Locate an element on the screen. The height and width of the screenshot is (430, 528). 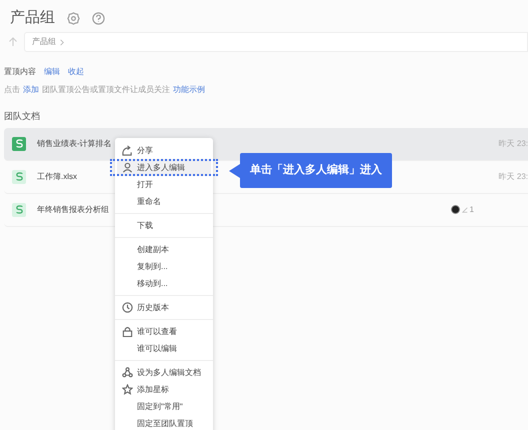
breadcrumb-link: 产品组 is located at coordinates (44, 42).